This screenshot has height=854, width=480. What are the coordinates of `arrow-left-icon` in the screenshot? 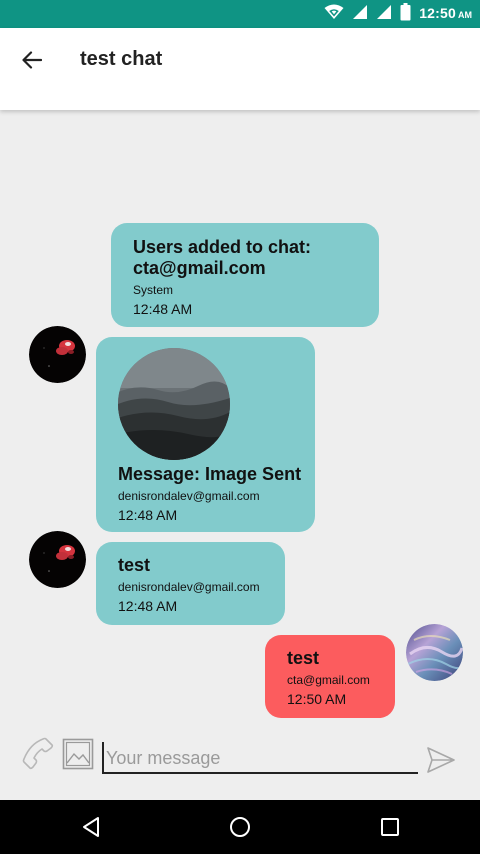 It's located at (32, 60).